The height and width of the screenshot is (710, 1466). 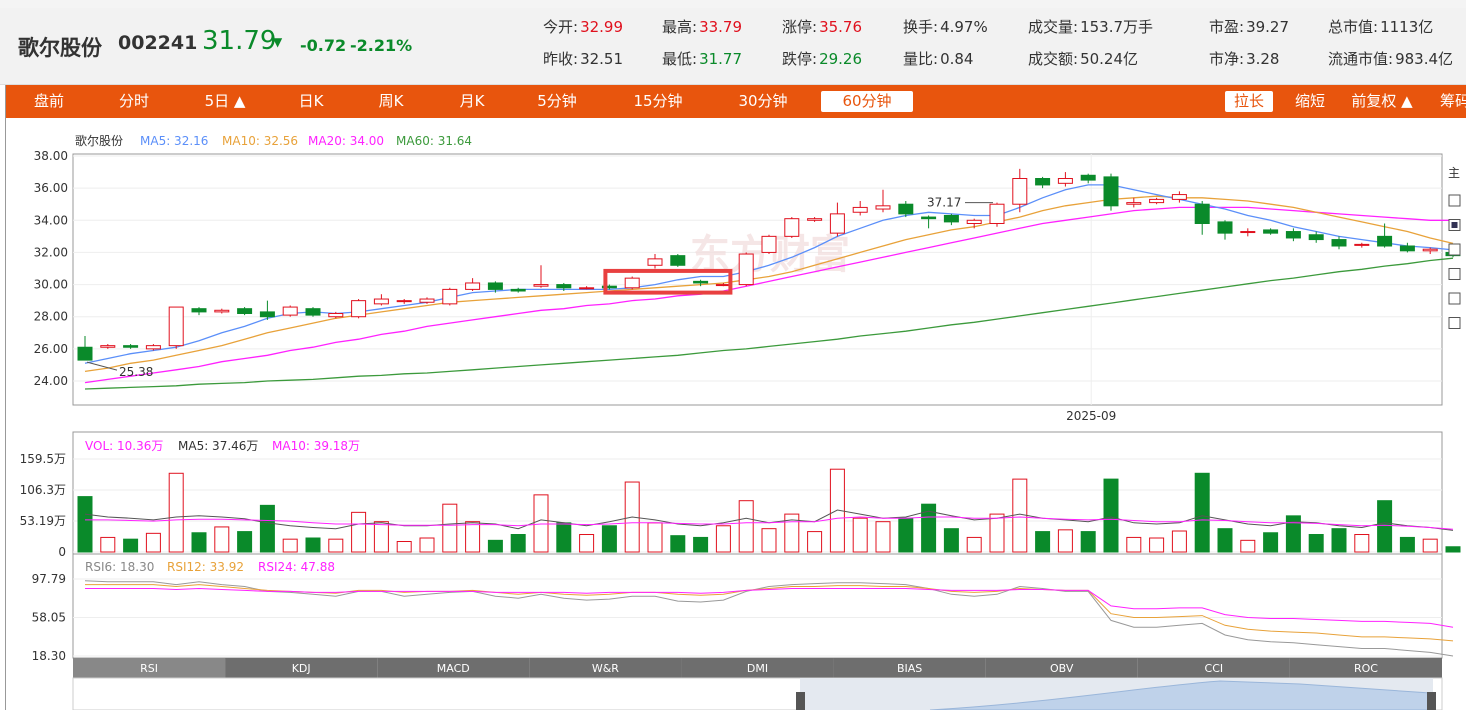 I want to click on quote-value: 0.84, so click(x=957, y=59).